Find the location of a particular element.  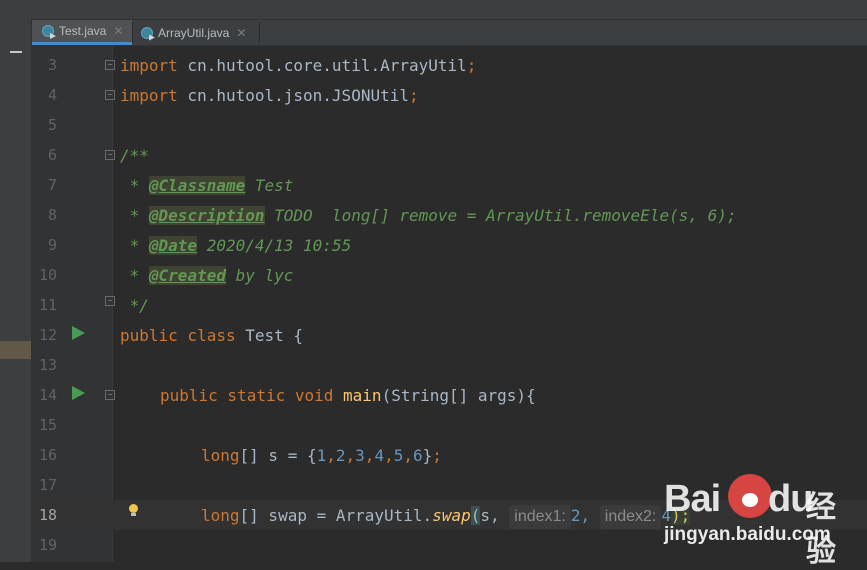

line-number: 14 is located at coordinates (47, 395).